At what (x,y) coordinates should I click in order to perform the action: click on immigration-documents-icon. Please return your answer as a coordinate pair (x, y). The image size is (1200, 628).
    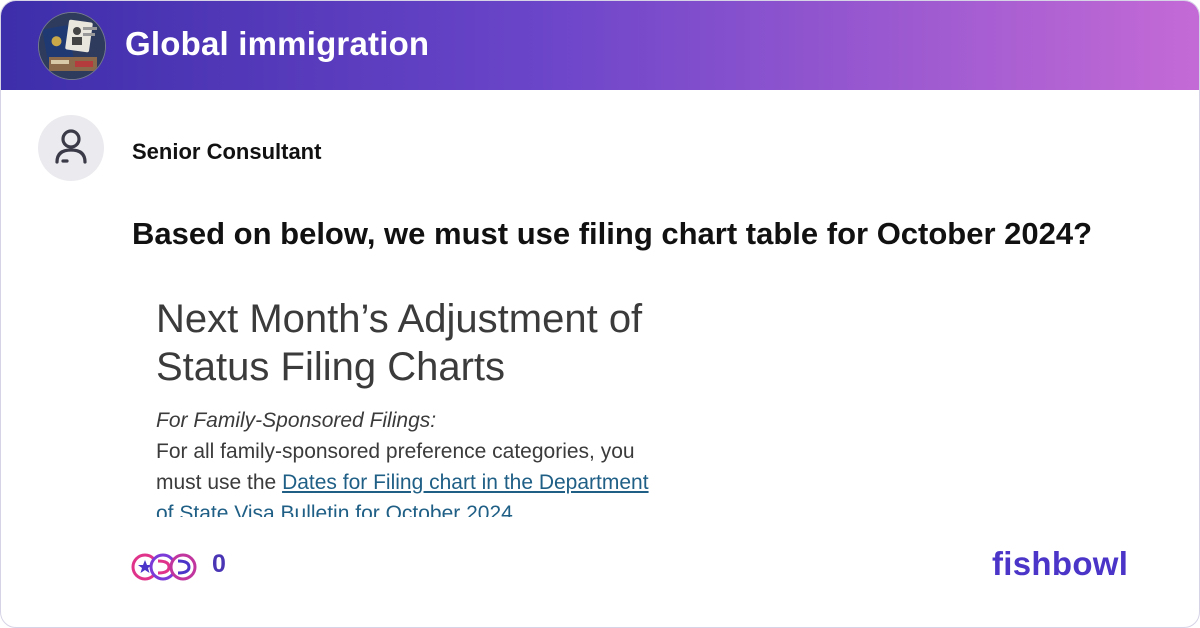
    Looking at the image, I should click on (72, 46).